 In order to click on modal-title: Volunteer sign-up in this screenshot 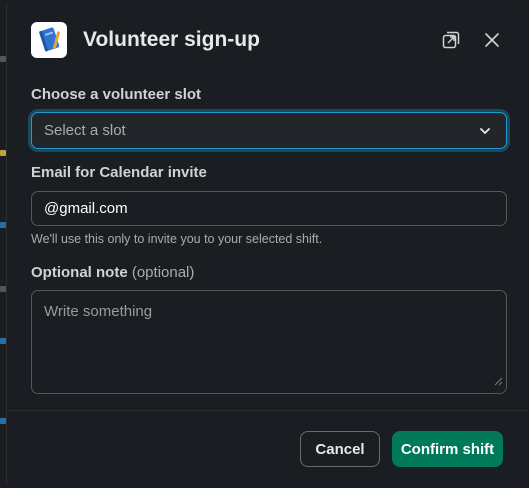, I will do `click(171, 39)`.